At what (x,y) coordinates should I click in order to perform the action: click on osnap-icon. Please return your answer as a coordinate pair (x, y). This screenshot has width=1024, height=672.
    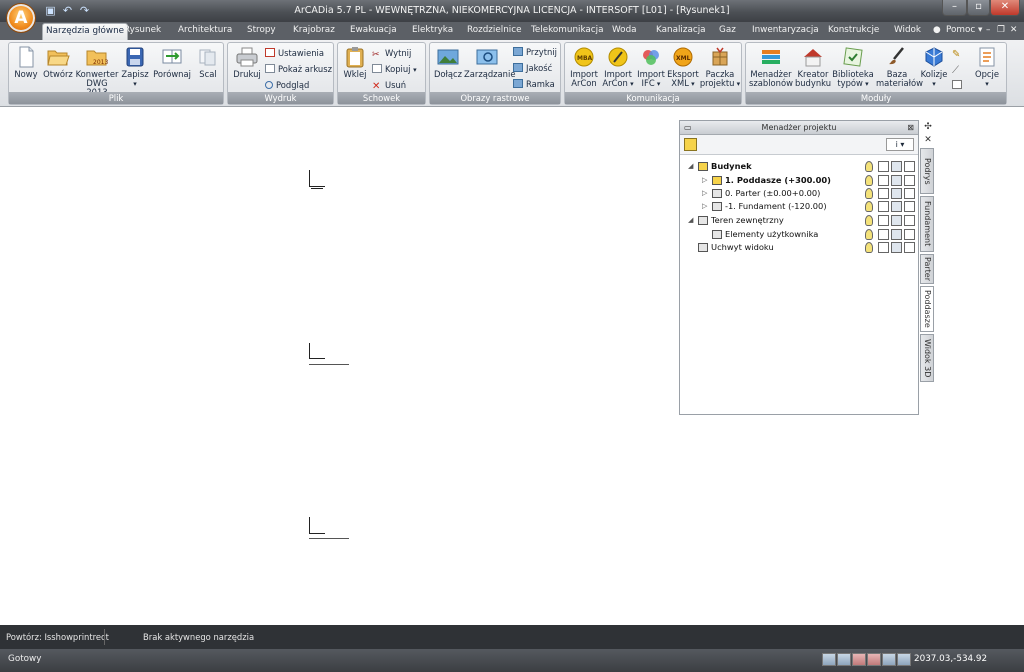
    Looking at the image, I should click on (889, 659).